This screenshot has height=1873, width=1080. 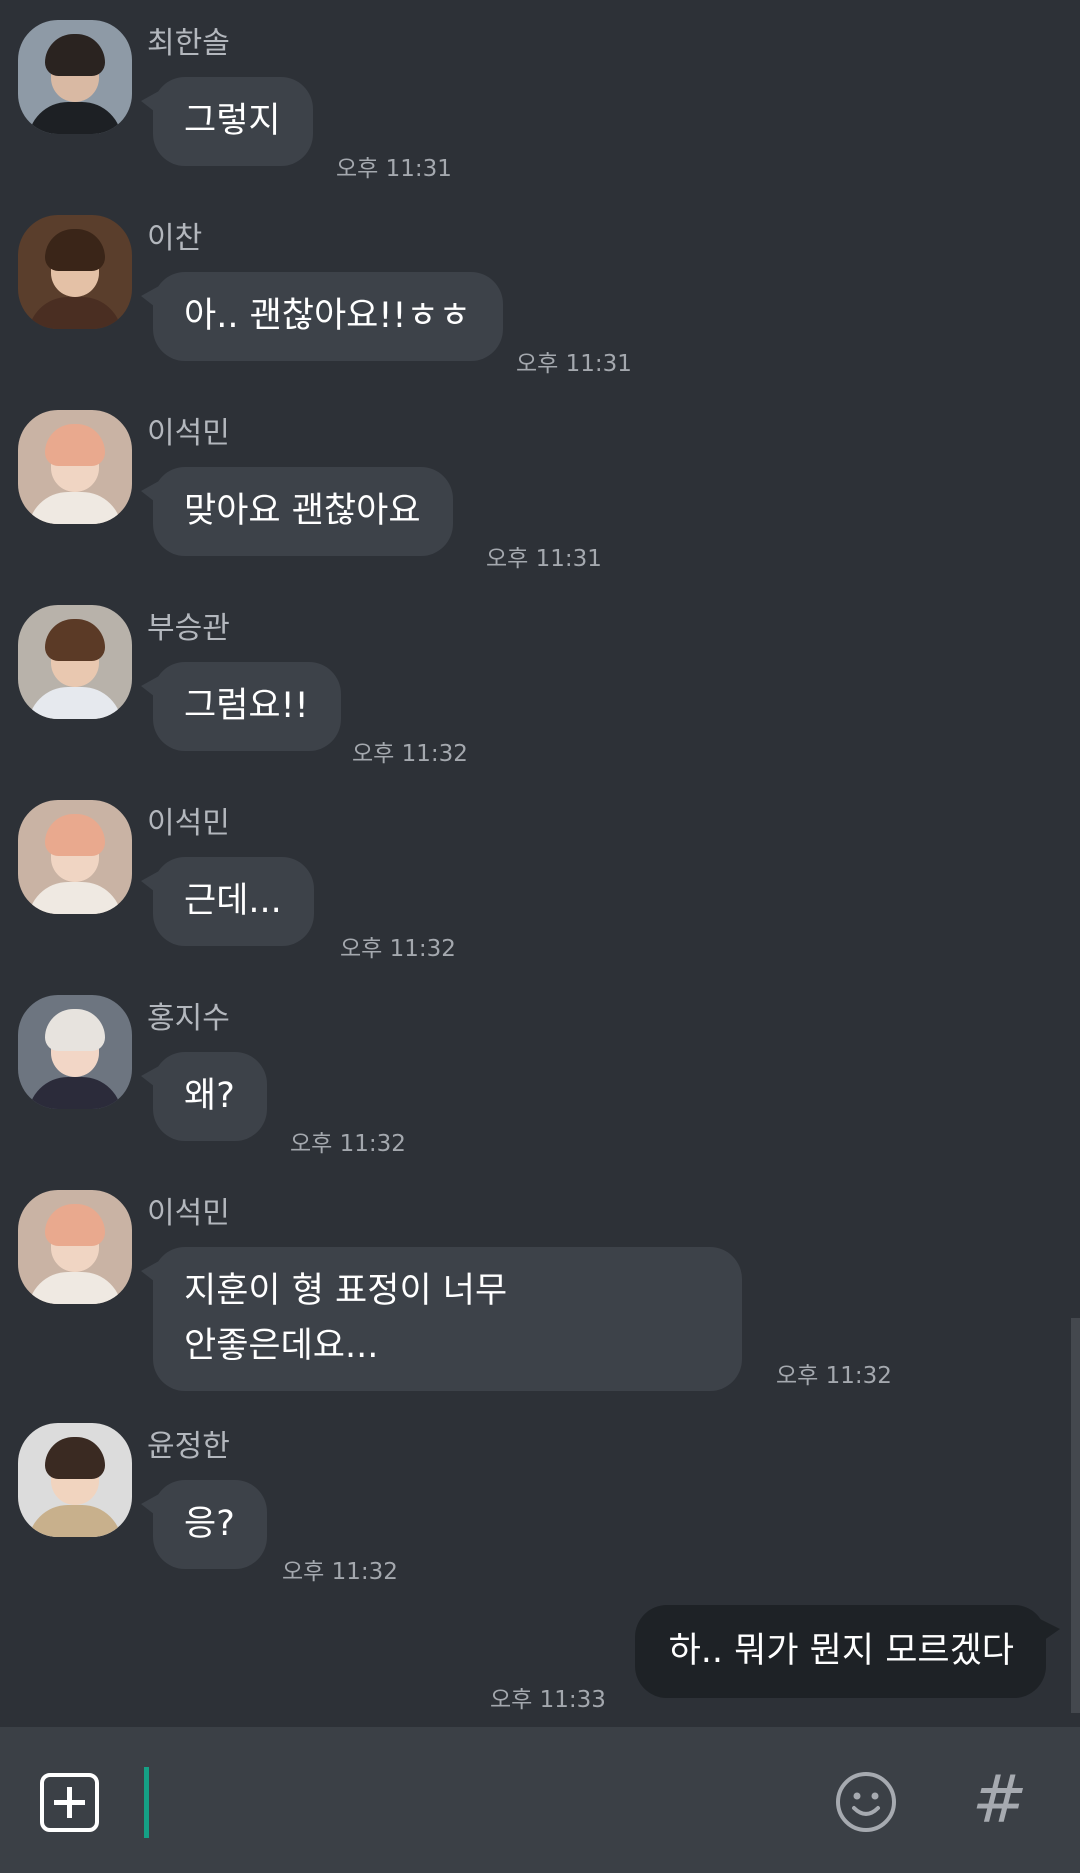 I want to click on add-attachment-button, so click(x=69, y=1802).